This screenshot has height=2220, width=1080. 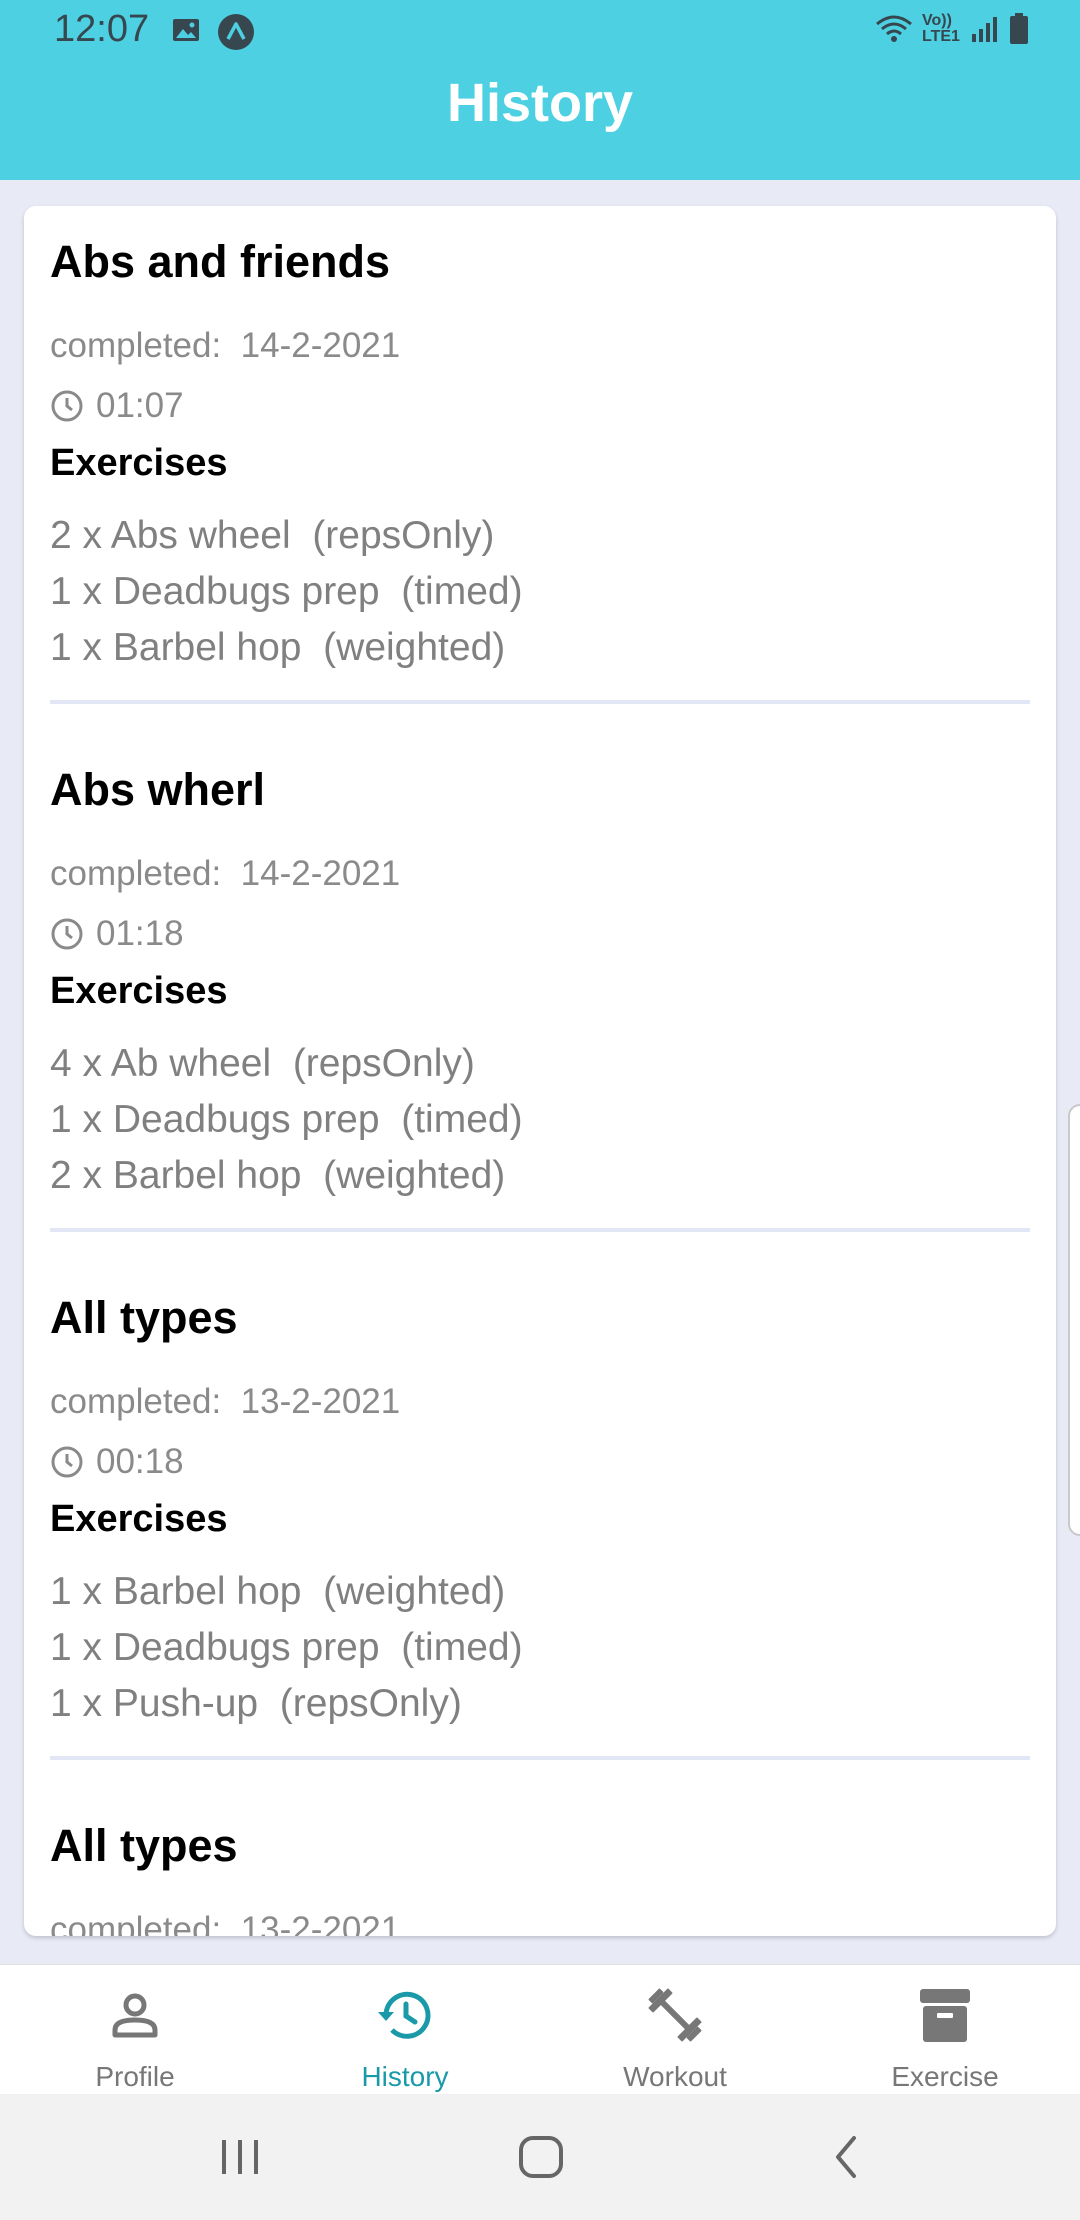 I want to click on gallery-icon, so click(x=186, y=30).